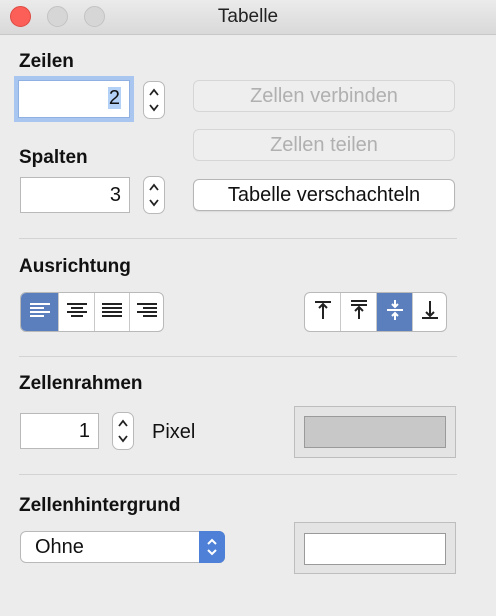  I want to click on border-label: Zellenrahmen, so click(81, 383).